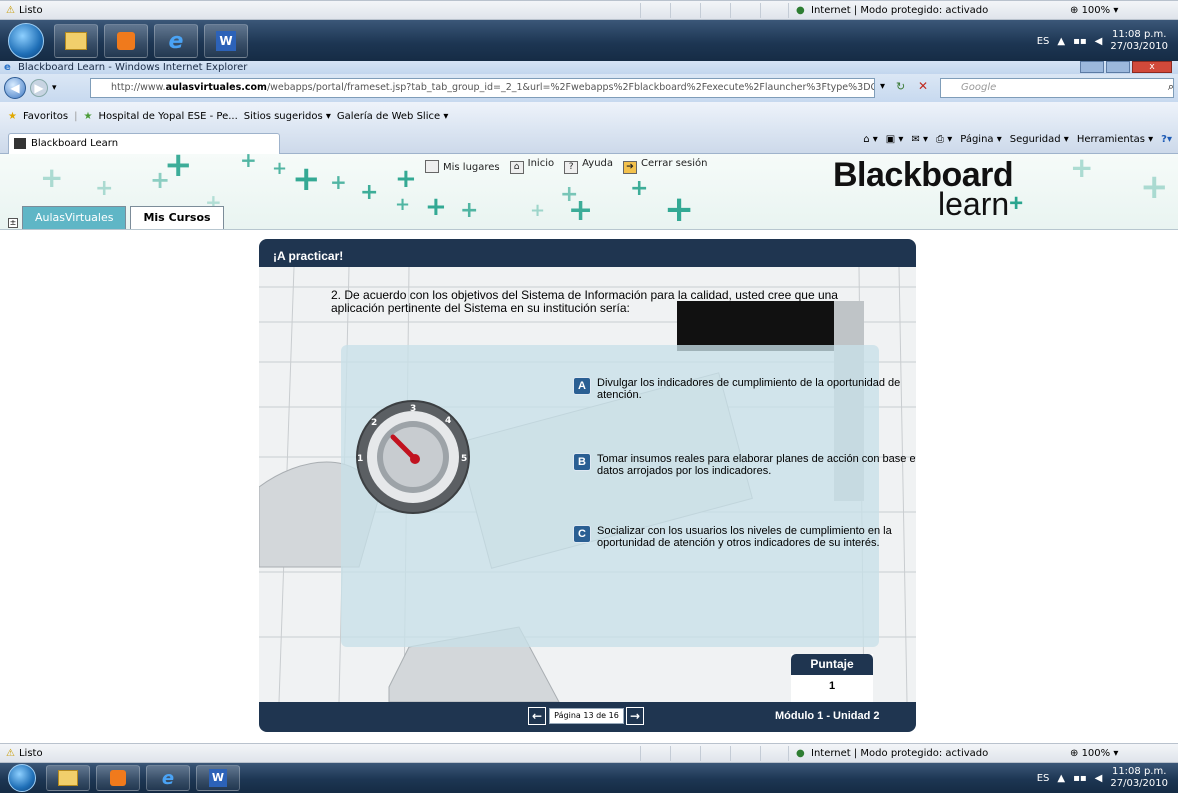 This screenshot has width=1178, height=793. What do you see at coordinates (1118, 67) in the screenshot?
I see `maximize-button` at bounding box center [1118, 67].